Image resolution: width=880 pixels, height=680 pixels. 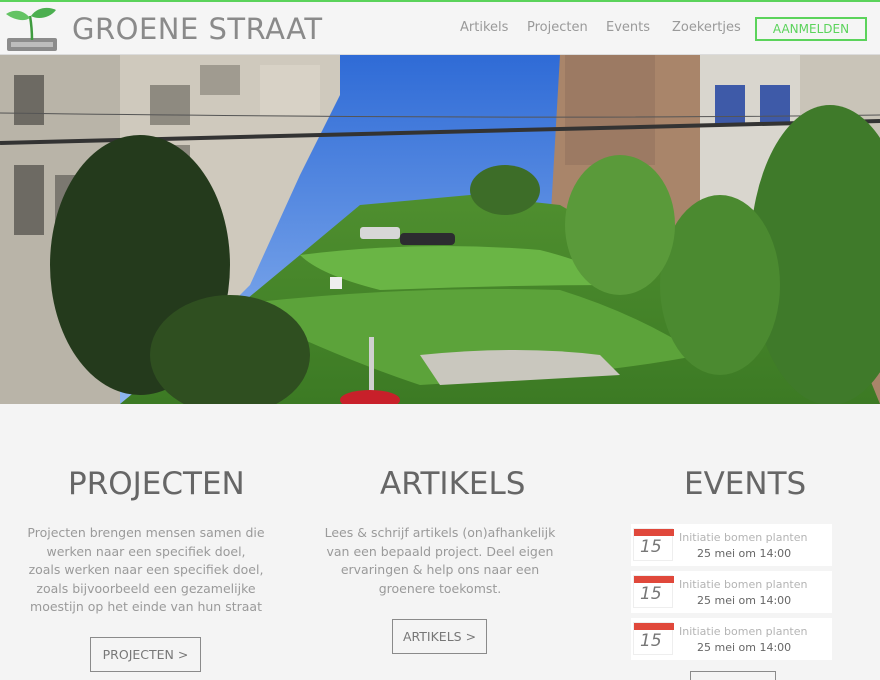 What do you see at coordinates (156, 484) in the screenshot?
I see `projects-heading: PROJECTEN` at bounding box center [156, 484].